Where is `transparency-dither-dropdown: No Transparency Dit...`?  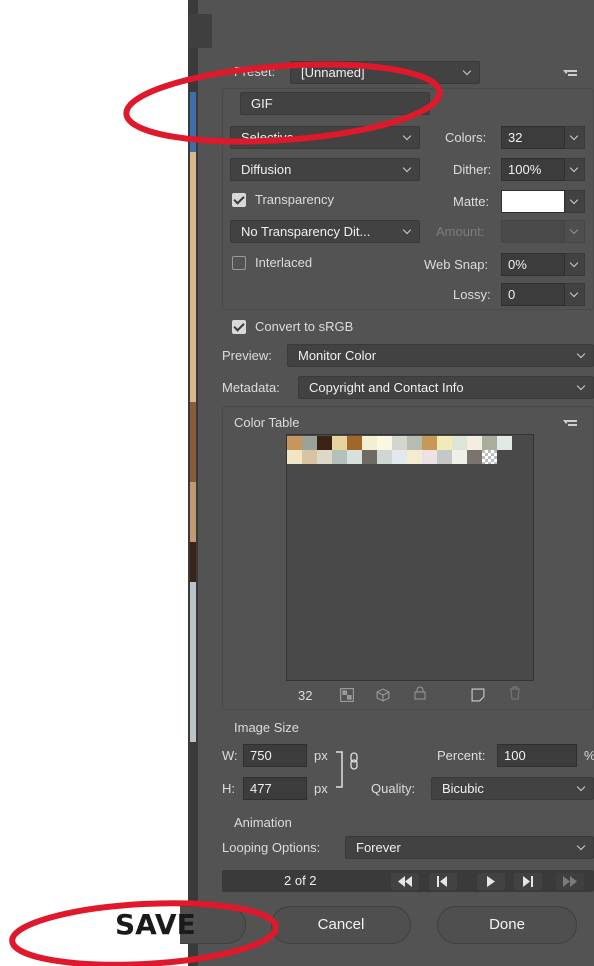
transparency-dither-dropdown: No Transparency Dit... is located at coordinates (325, 231).